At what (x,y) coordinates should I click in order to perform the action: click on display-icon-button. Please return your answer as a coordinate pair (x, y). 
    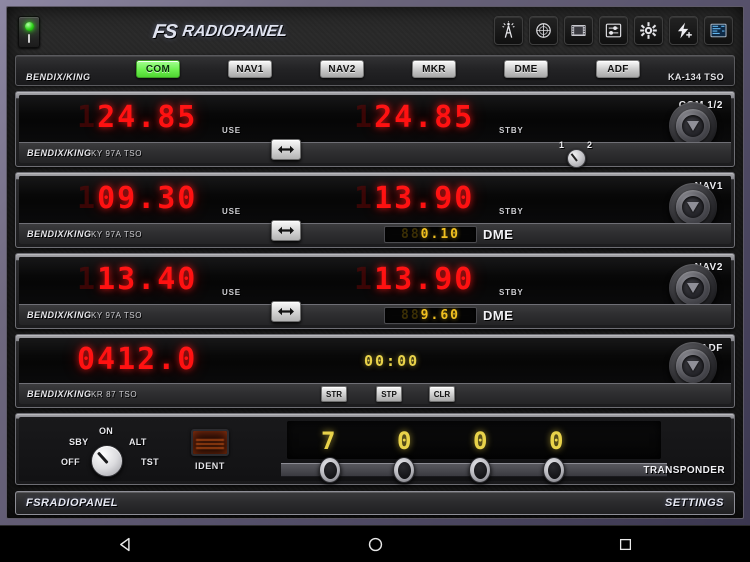
    Looking at the image, I should click on (718, 30).